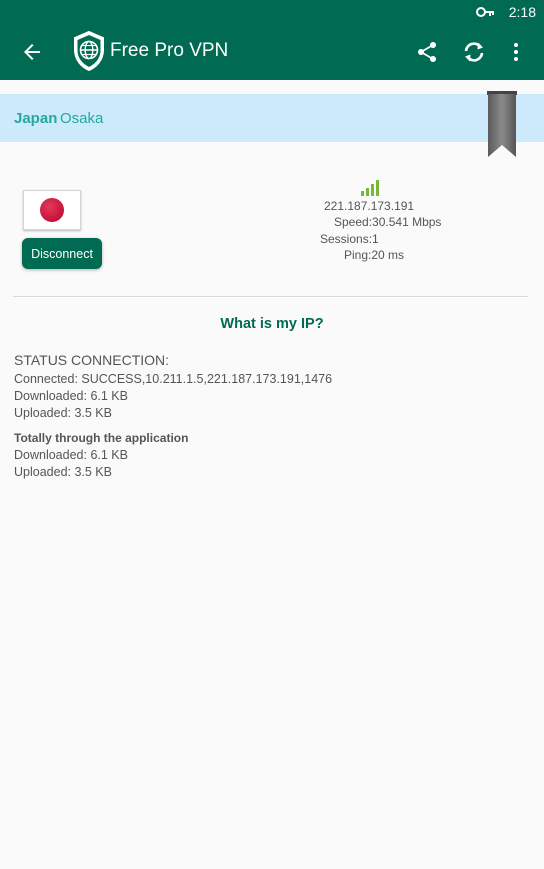  Describe the element at coordinates (71, 455) in the screenshot. I see `total-downloaded: Downloaded: 6.1 KB` at that location.